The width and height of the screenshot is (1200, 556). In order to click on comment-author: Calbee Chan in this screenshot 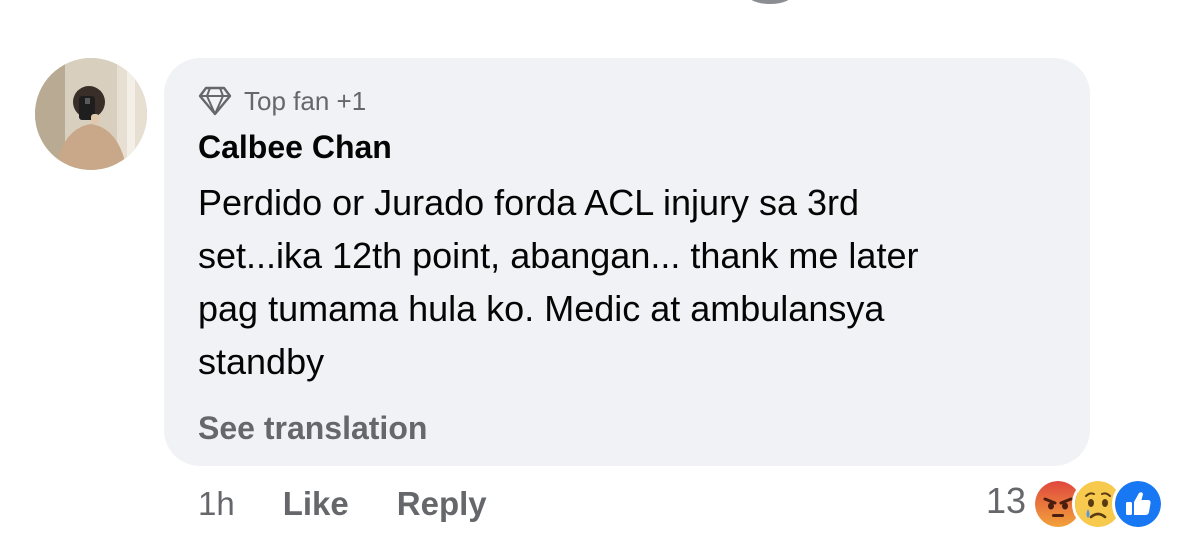, I will do `click(295, 147)`.